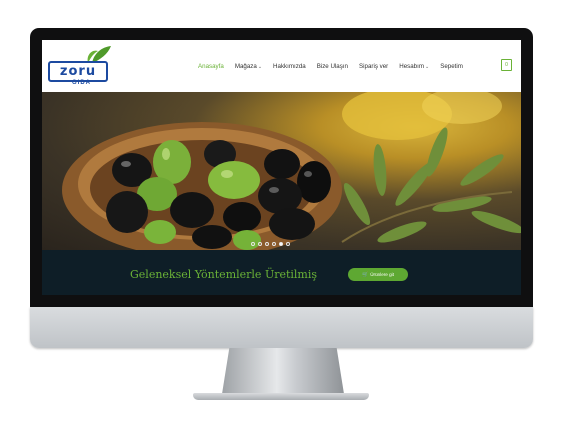 The width and height of the screenshot is (563, 443). I want to click on nav-item-bize-ulasin: Bize Ulaşın, so click(332, 67).